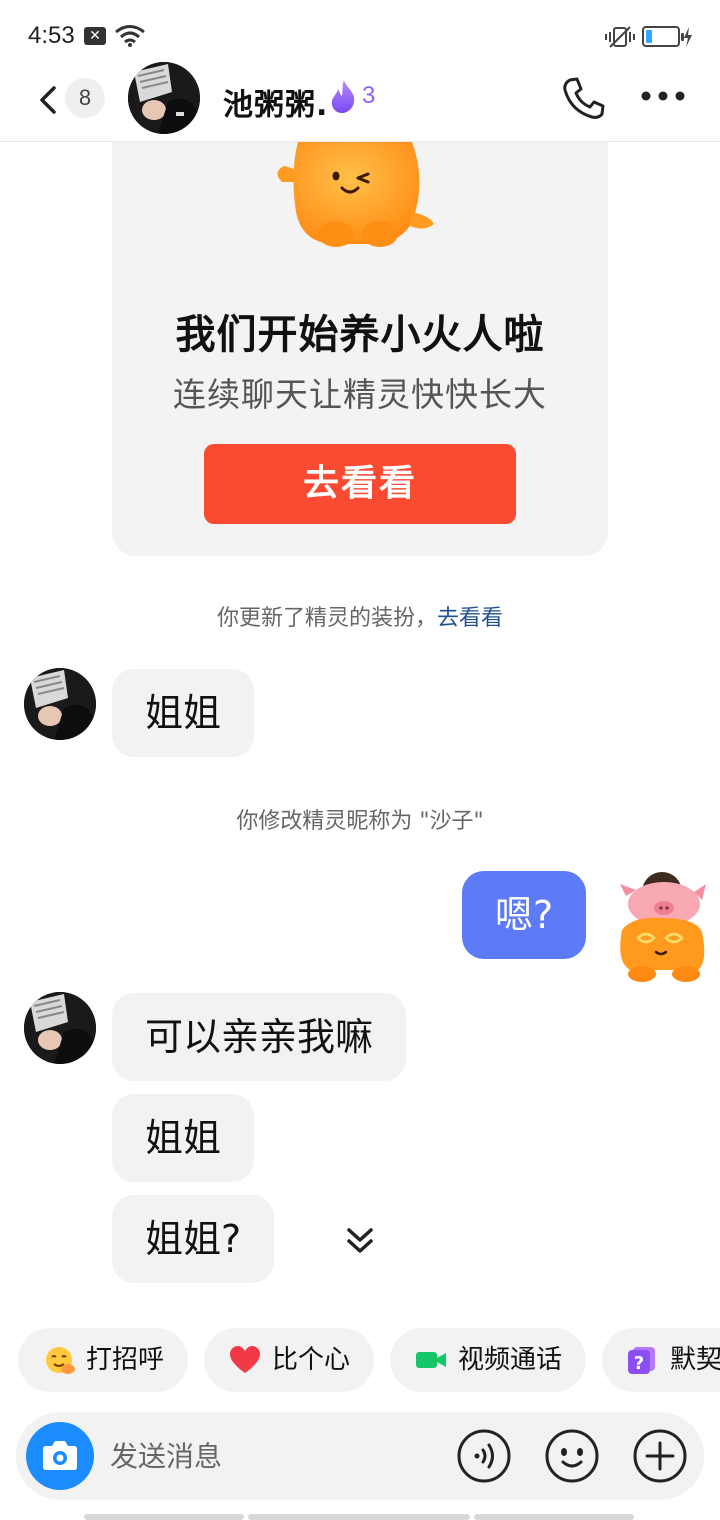 This screenshot has width=720, height=1520. What do you see at coordinates (510, 1360) in the screenshot?
I see `chip-label: 视频通话` at bounding box center [510, 1360].